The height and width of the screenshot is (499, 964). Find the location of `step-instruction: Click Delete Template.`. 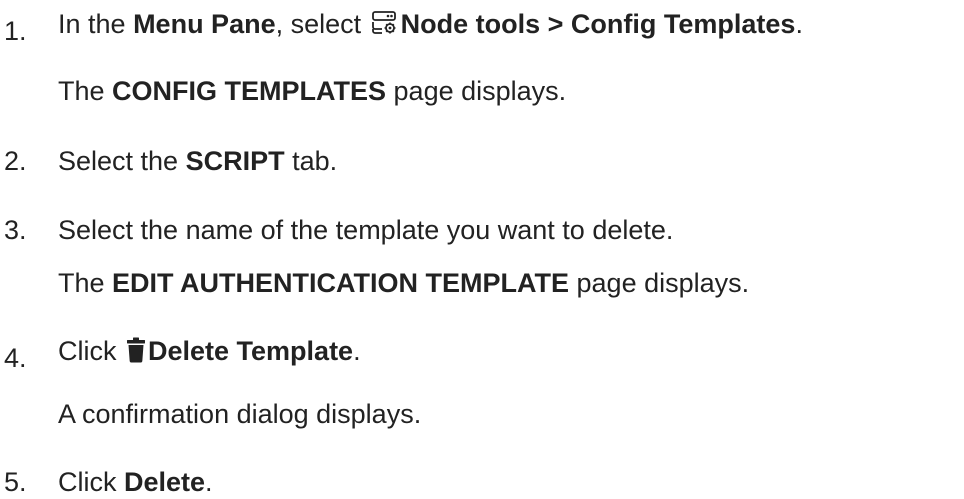

step-instruction: Click Delete Template. is located at coordinates (209, 352).